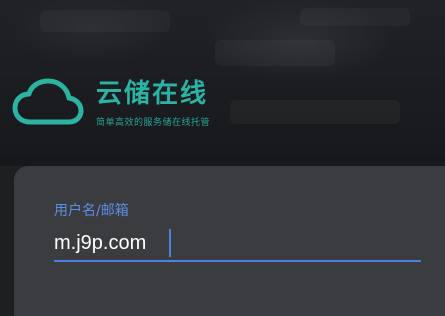 The image size is (445, 316). What do you see at coordinates (170, 243) in the screenshot?
I see `text-caret` at bounding box center [170, 243].